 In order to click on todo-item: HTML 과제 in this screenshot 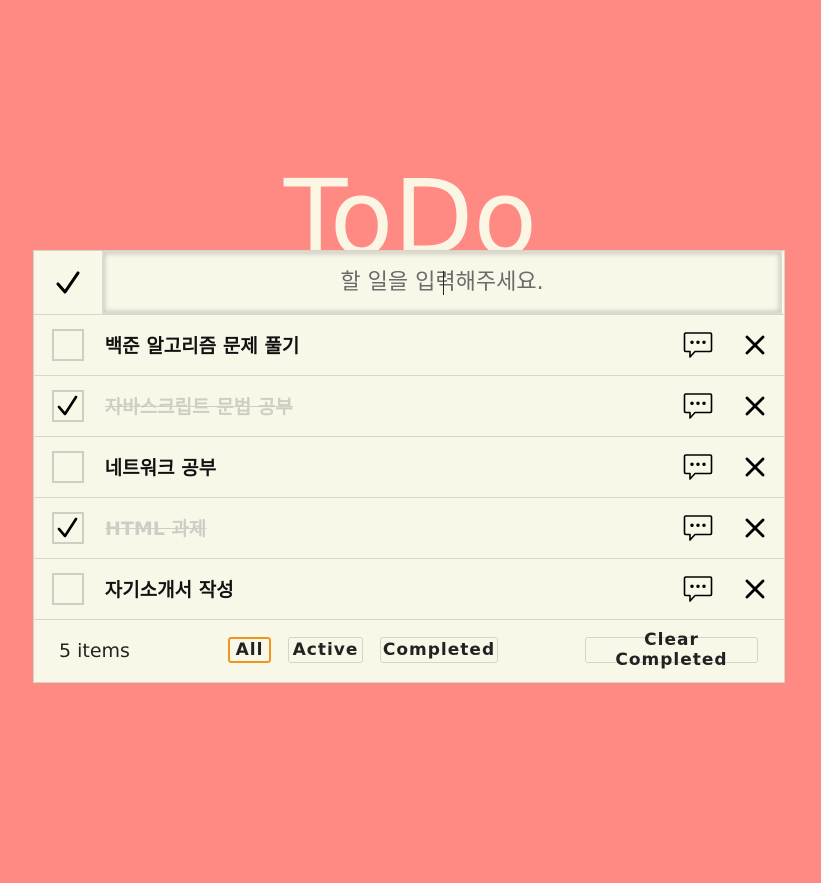, I will do `click(409, 528)`.